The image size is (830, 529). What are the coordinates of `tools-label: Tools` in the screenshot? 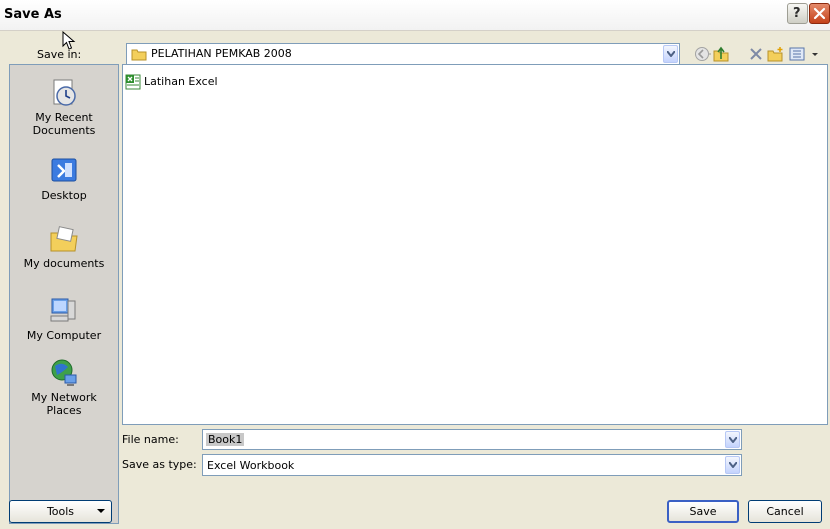 It's located at (60, 511).